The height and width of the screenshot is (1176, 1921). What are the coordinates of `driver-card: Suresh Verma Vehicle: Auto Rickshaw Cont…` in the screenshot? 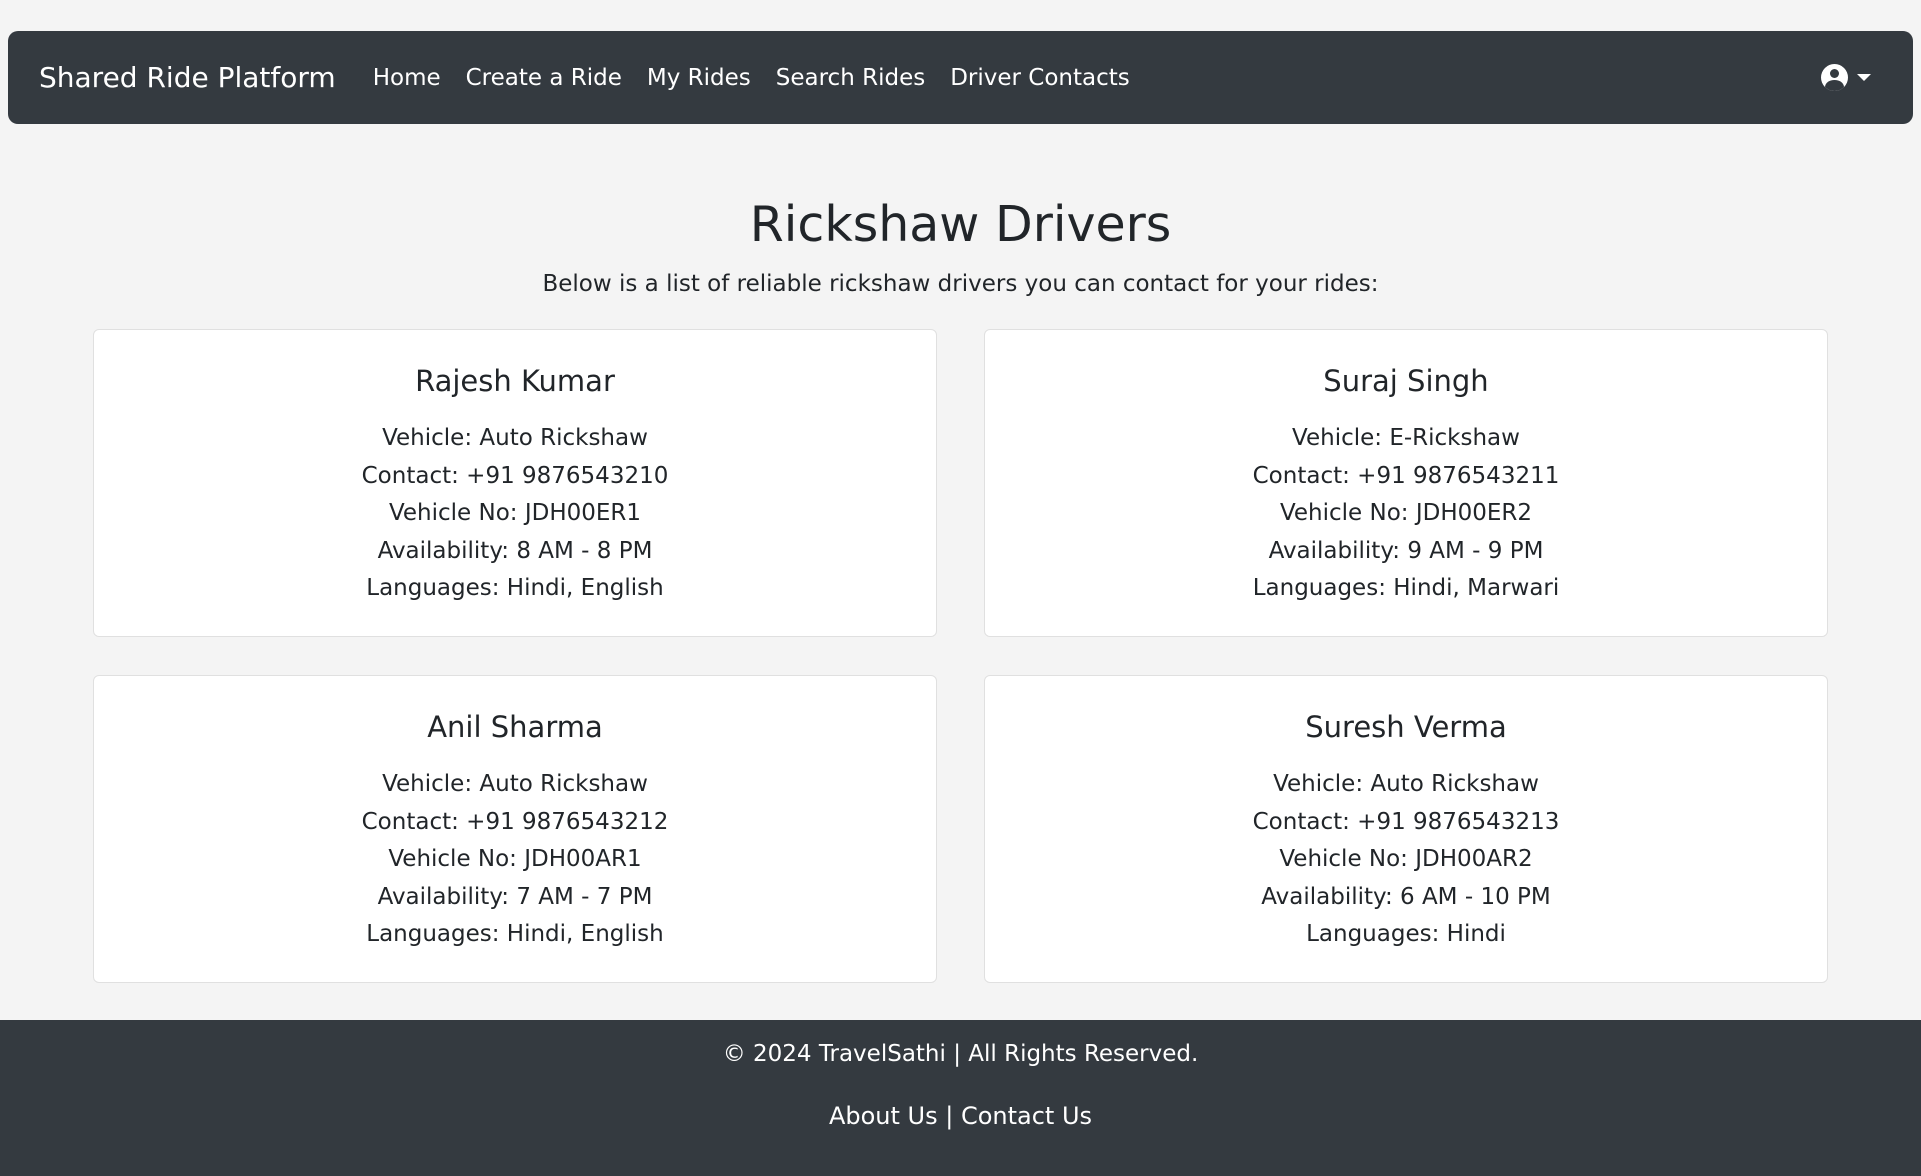 It's located at (1406, 829).